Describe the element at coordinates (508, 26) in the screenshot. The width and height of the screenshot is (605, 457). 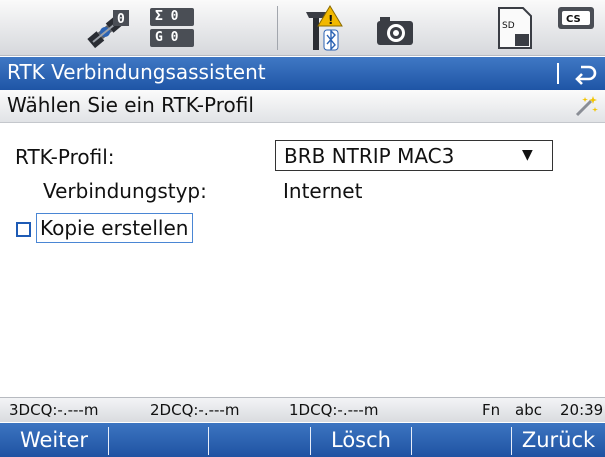
I see `sd-label: SD` at that location.